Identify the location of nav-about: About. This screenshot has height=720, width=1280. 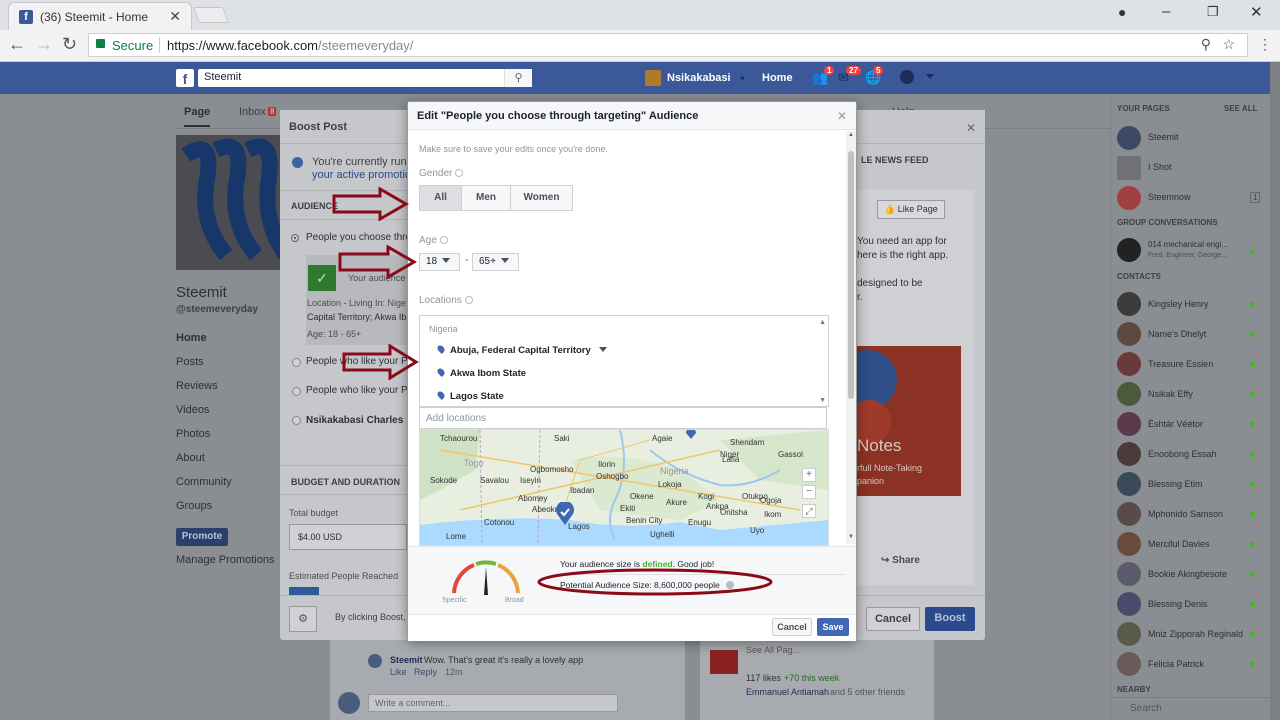
(190, 458).